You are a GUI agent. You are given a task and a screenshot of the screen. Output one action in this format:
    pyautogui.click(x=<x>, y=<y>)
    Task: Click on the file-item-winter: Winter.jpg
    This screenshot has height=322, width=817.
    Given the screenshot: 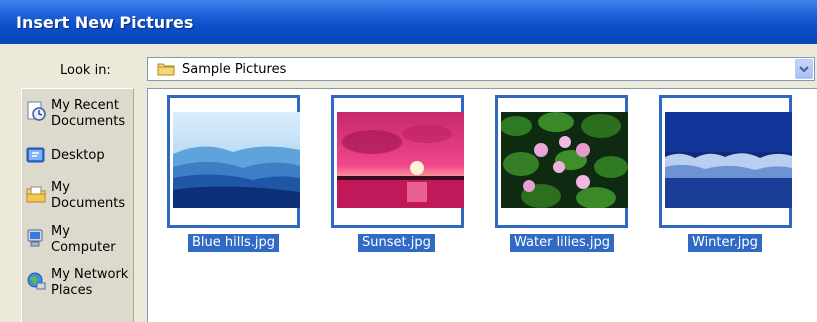 What is the action you would take?
    pyautogui.click(x=726, y=173)
    